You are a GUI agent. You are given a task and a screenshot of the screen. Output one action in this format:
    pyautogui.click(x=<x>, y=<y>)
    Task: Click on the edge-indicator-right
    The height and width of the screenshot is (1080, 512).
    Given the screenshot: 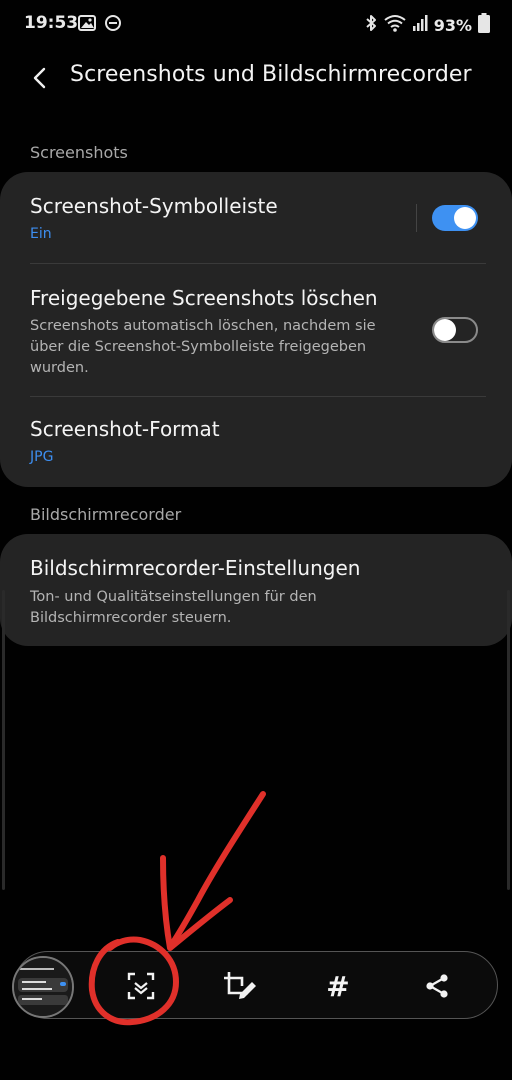 What is the action you would take?
    pyautogui.click(x=508, y=740)
    